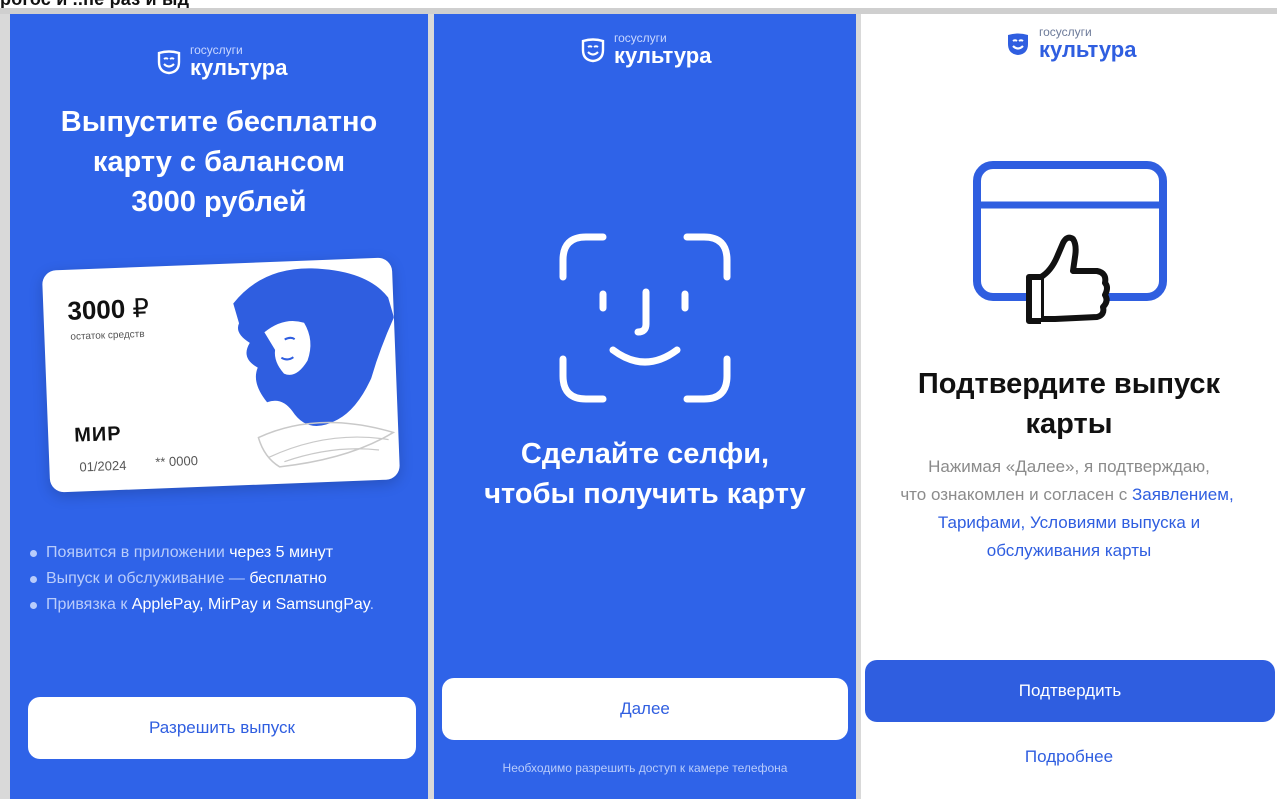 The height and width of the screenshot is (799, 1277). What do you see at coordinates (1069, 466) in the screenshot?
I see `terms-line: Нажимая «Далее», я подтверждаю,` at bounding box center [1069, 466].